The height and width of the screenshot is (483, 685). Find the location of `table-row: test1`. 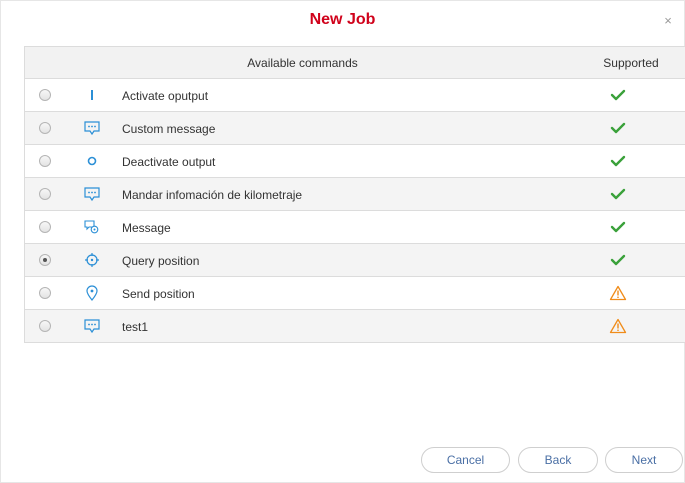

table-row: test1 is located at coordinates (355, 326).